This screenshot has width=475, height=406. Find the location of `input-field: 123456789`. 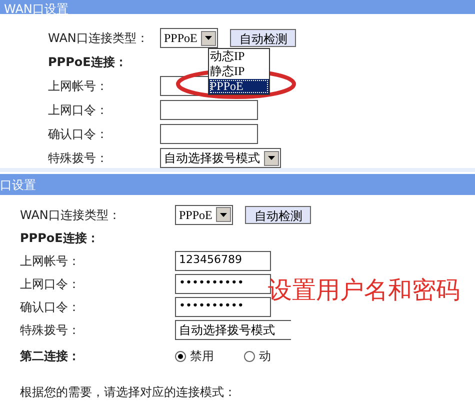

input-field: 123456789 is located at coordinates (223, 260).